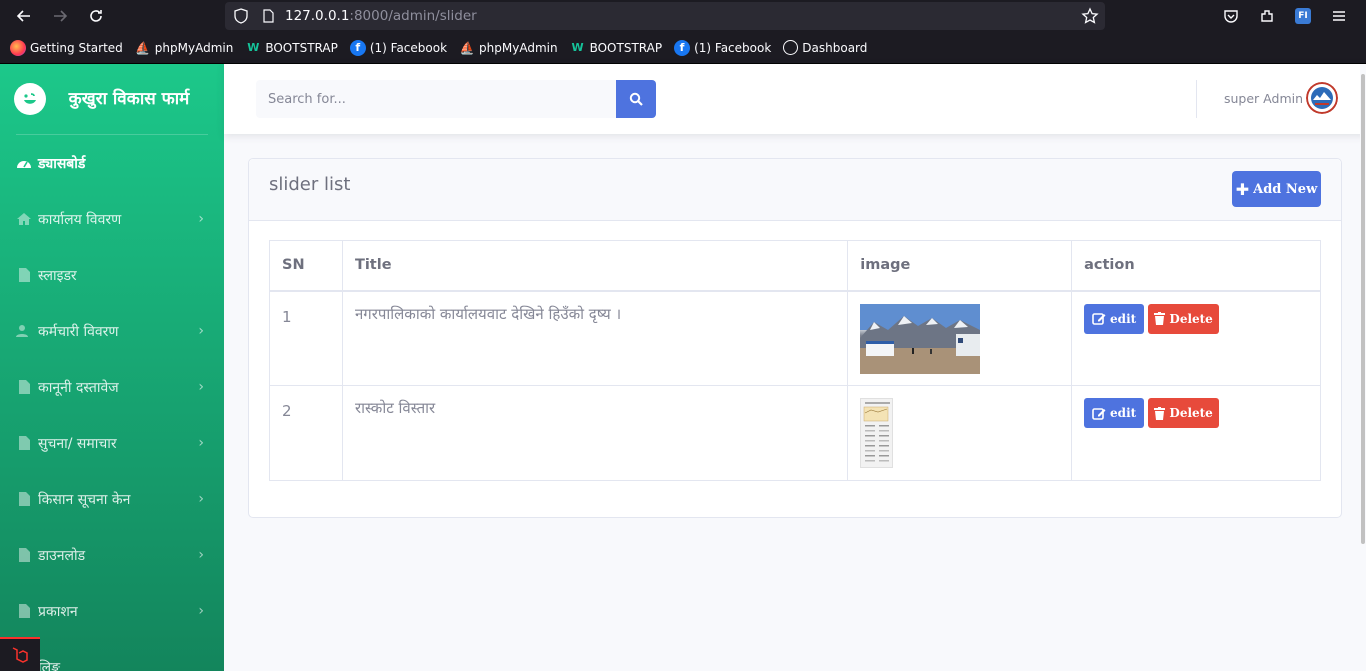 The width and height of the screenshot is (1366, 671). I want to click on sidebar-item-label: डाउनलोड, so click(62, 555).